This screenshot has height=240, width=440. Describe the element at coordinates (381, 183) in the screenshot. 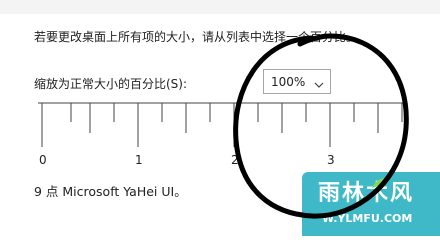

I see `leaf-icon` at that location.